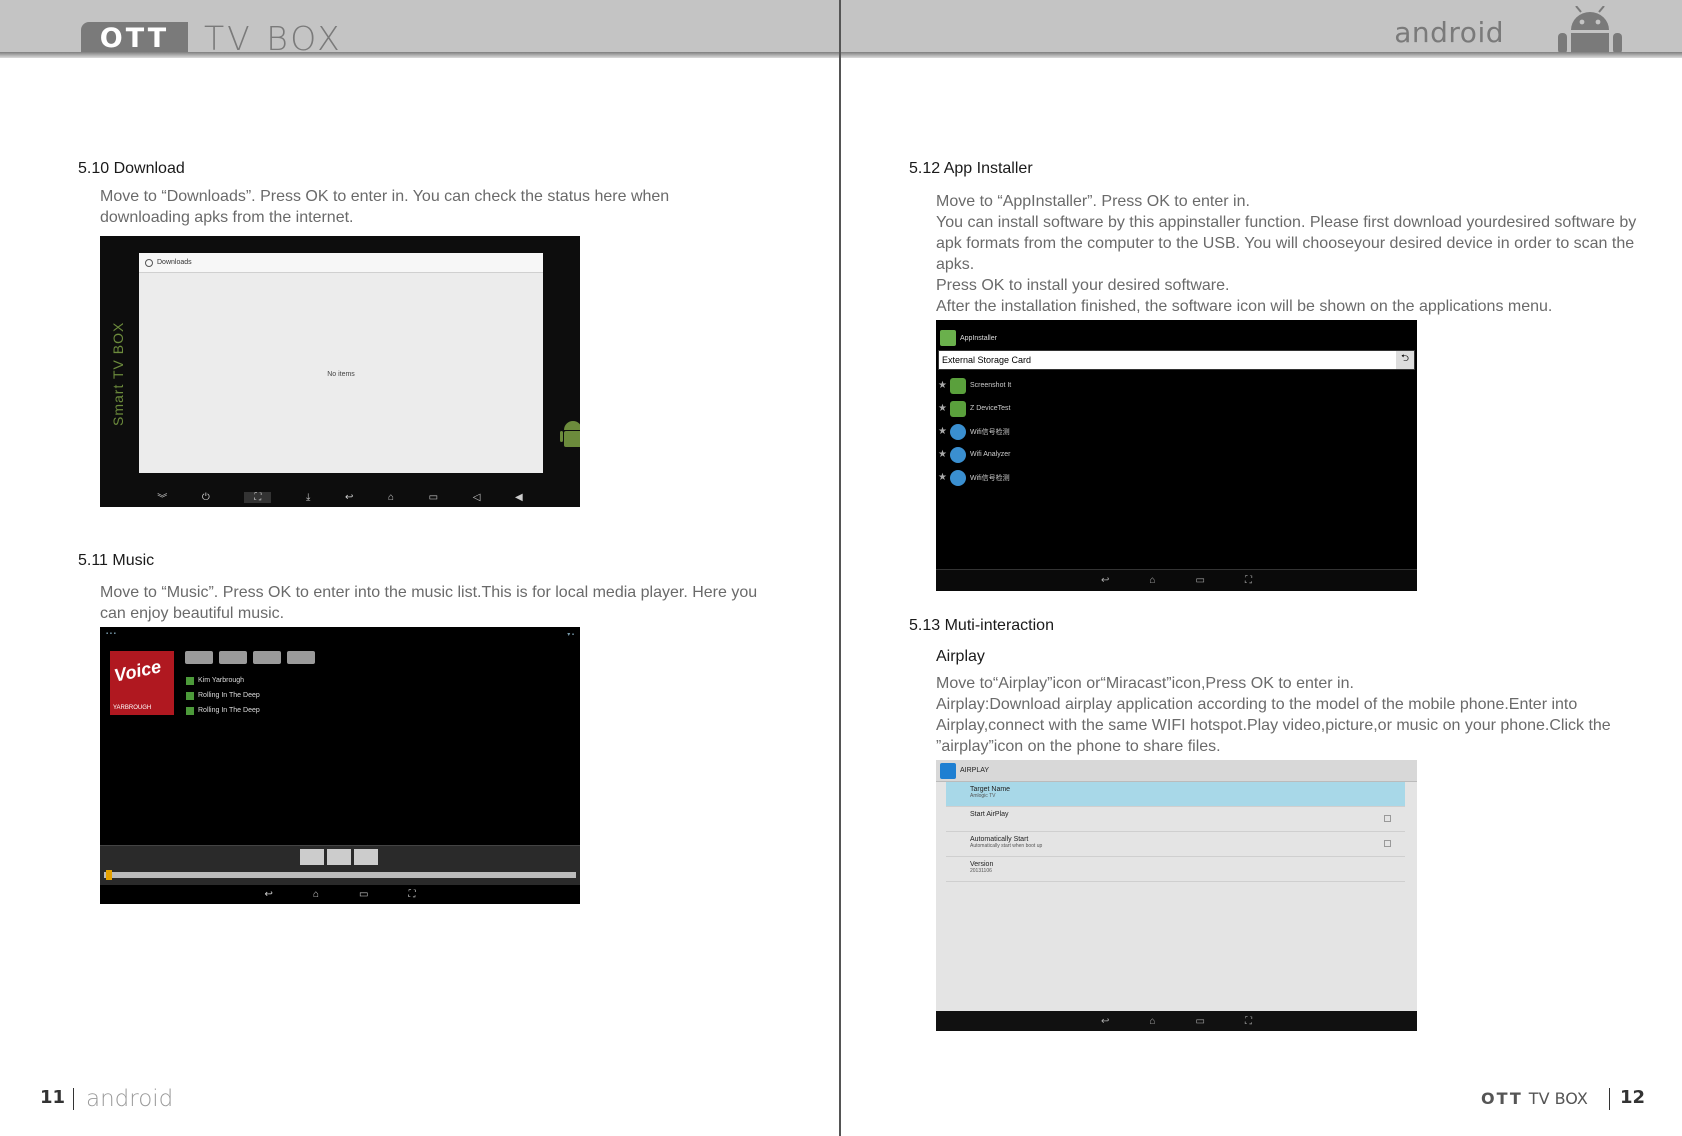 The image size is (1682, 1136). What do you see at coordinates (1175, 819) in the screenshot?
I see `settings-row: Start AirPlay` at bounding box center [1175, 819].